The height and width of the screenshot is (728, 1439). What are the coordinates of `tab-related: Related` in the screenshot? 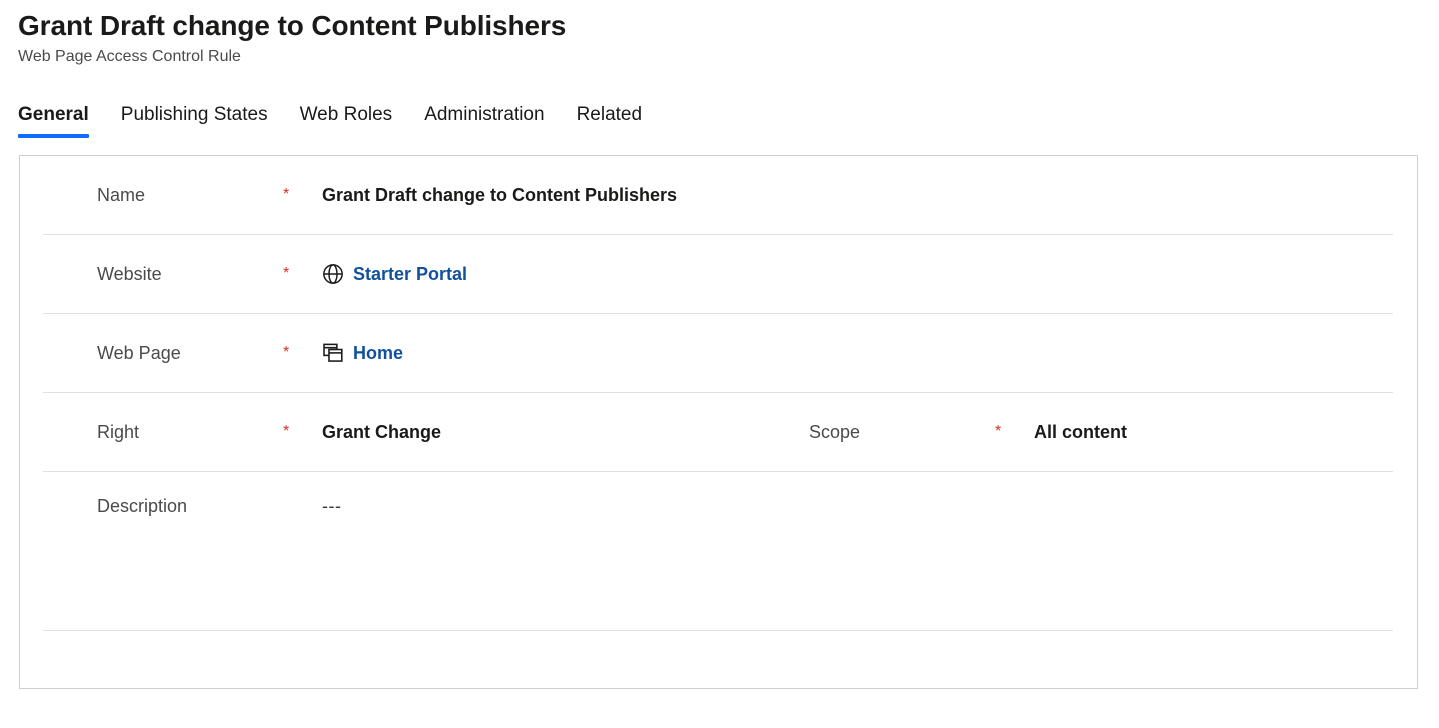 It's located at (610, 120).